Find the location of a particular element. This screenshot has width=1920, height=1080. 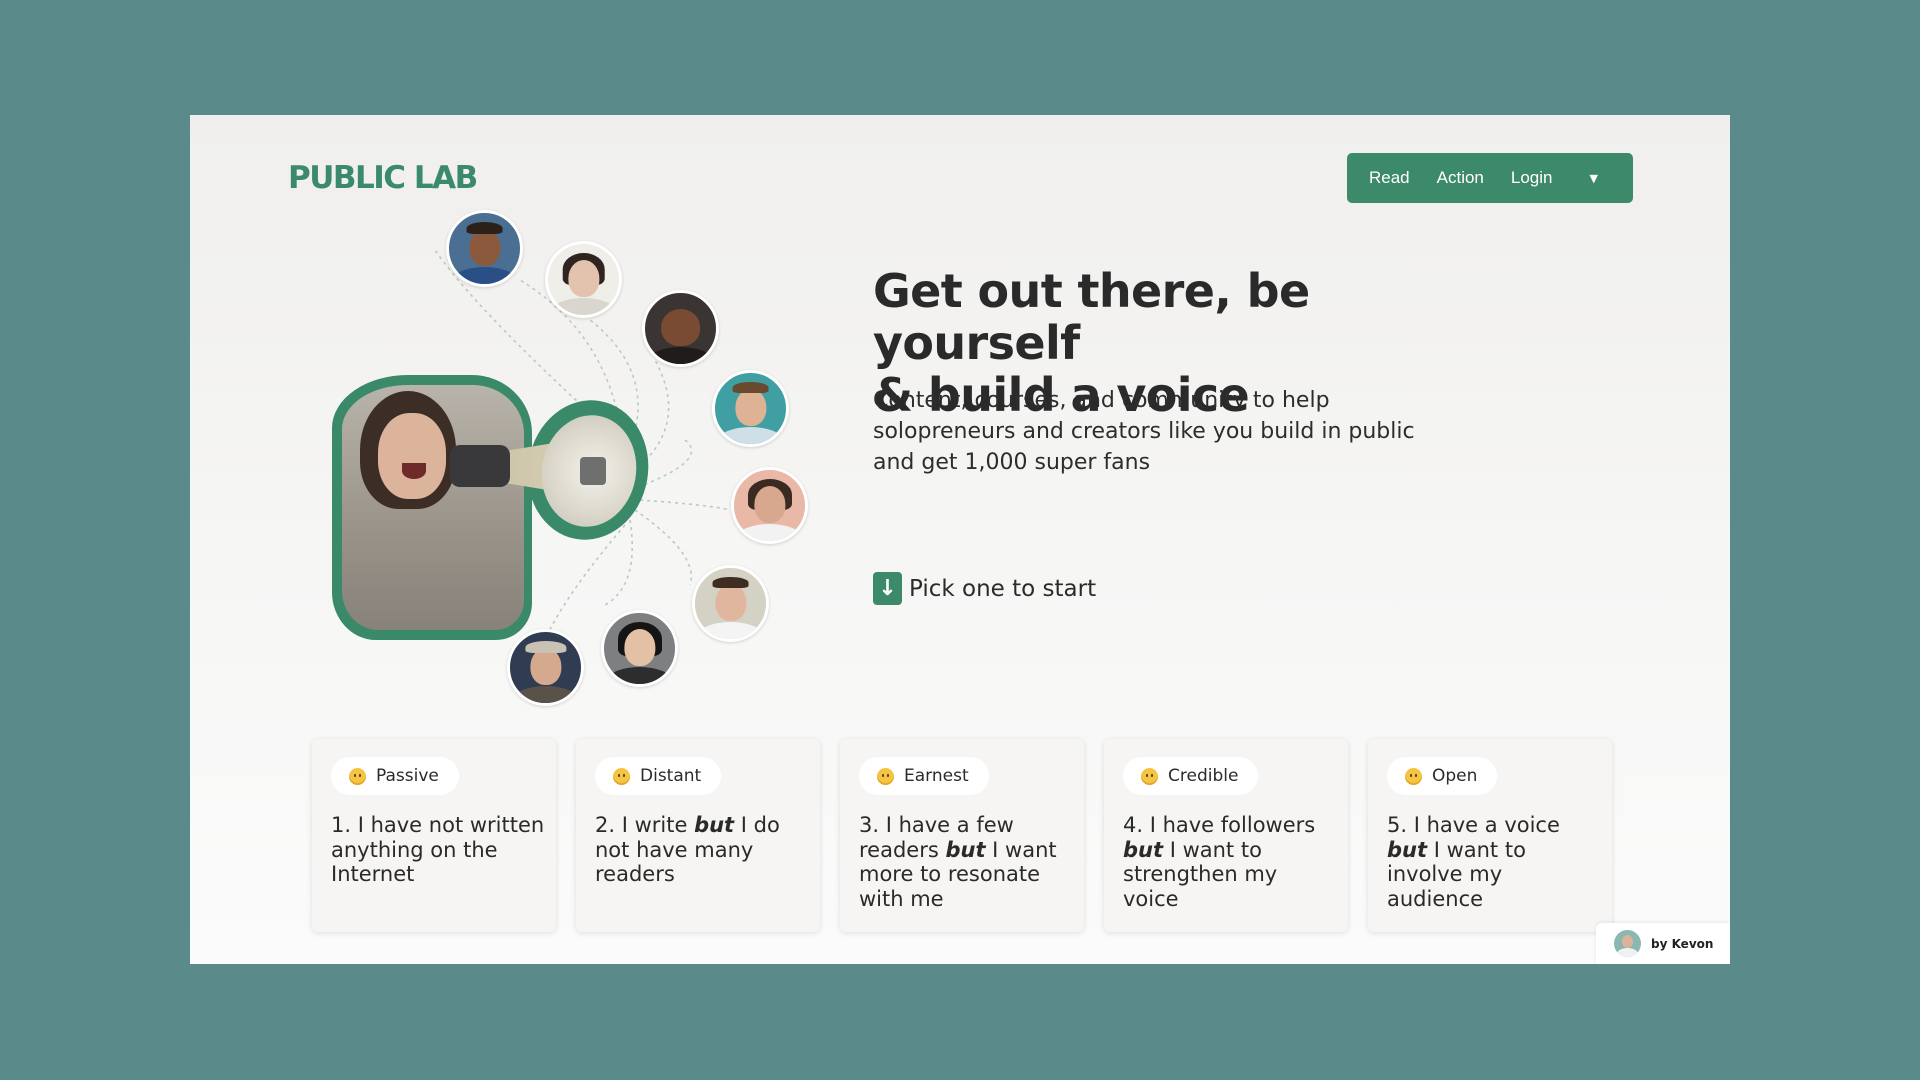

pick-one-cta: ↓ Pick one to start is located at coordinates (984, 588).